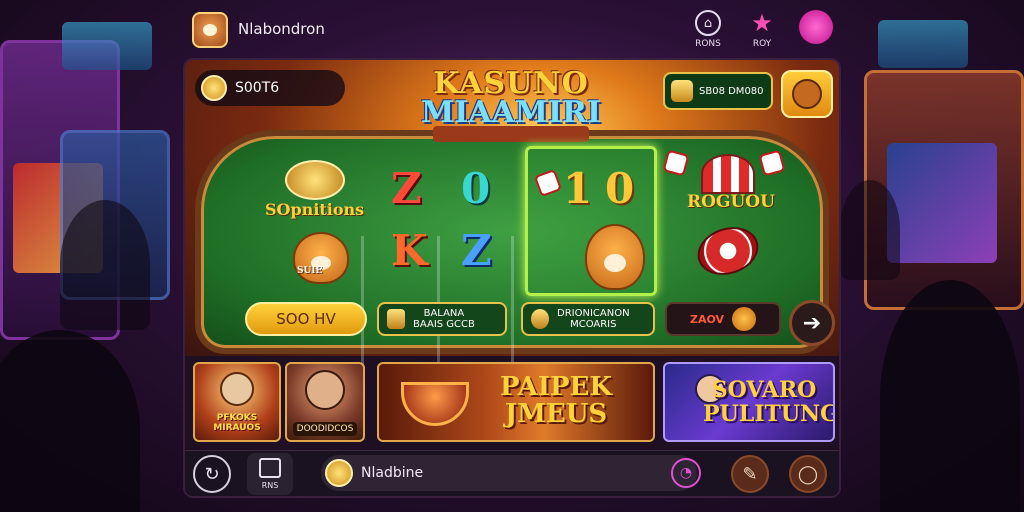  I want to click on balance-display: S00T6, so click(270, 88).